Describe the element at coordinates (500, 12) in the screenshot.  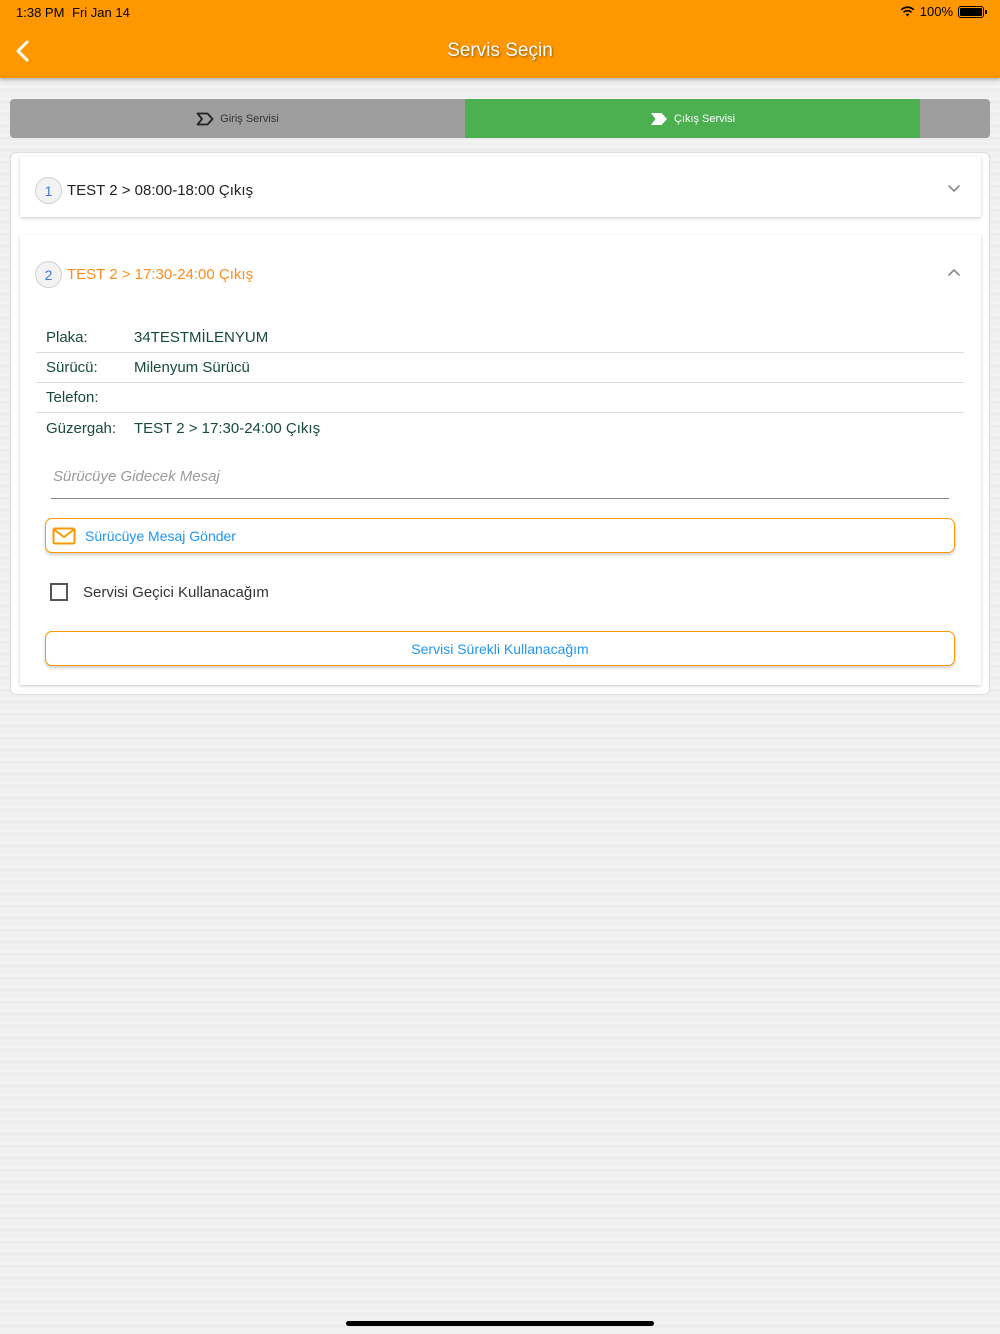
I see `status-bar: 1:38 PM Fri Jan 14 100%` at that location.